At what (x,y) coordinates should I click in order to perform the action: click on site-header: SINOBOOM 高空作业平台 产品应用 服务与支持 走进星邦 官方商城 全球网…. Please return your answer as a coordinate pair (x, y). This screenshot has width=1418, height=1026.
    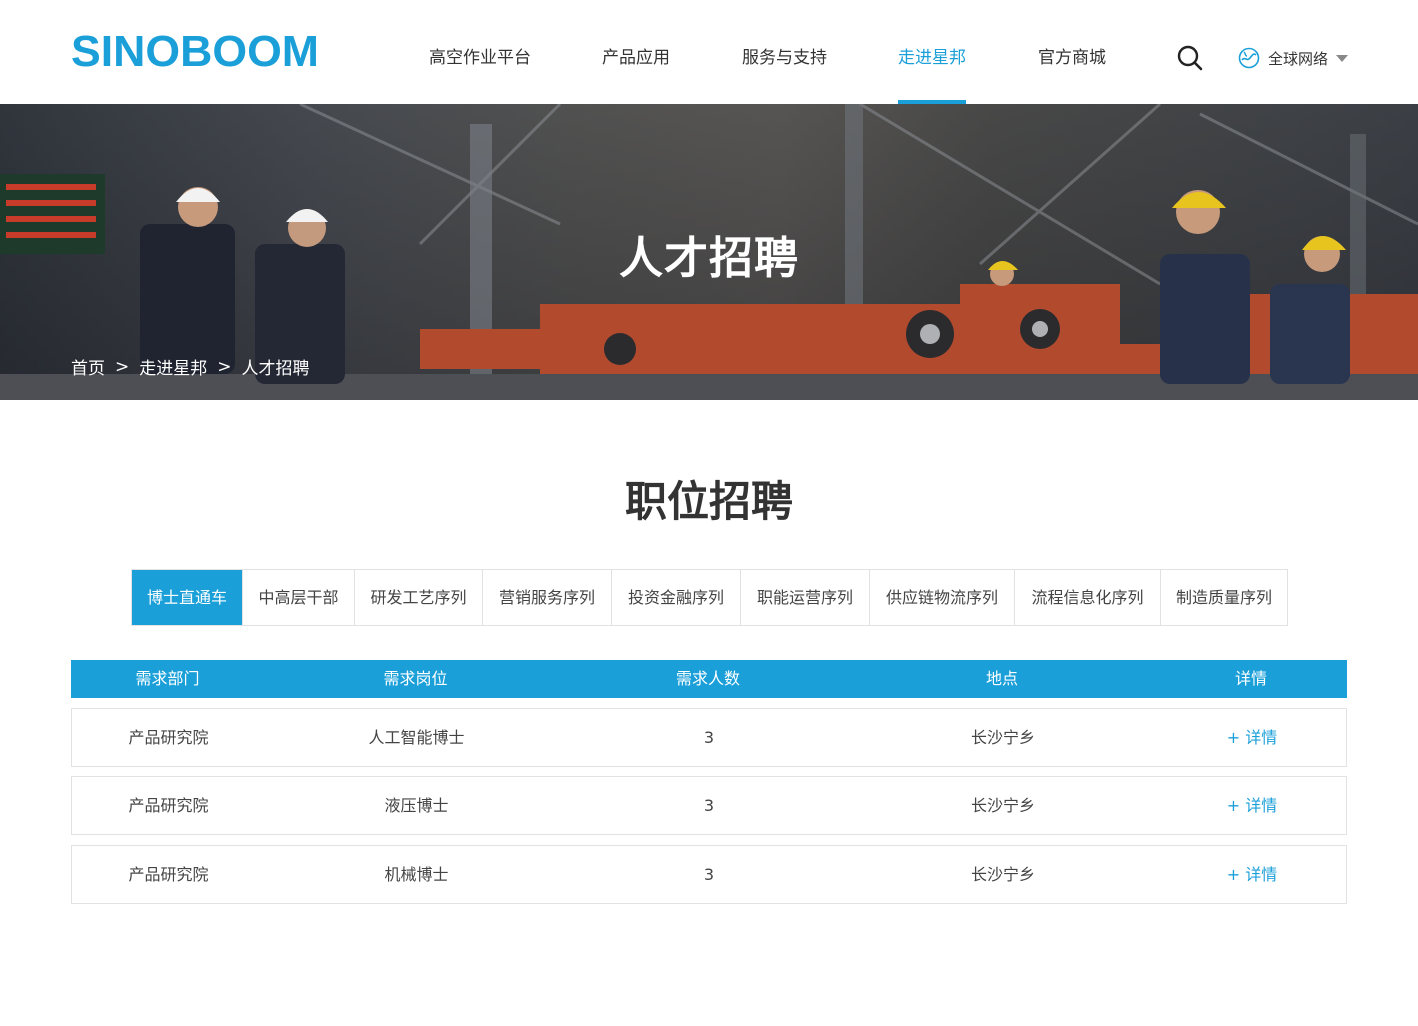
    Looking at the image, I should click on (709, 52).